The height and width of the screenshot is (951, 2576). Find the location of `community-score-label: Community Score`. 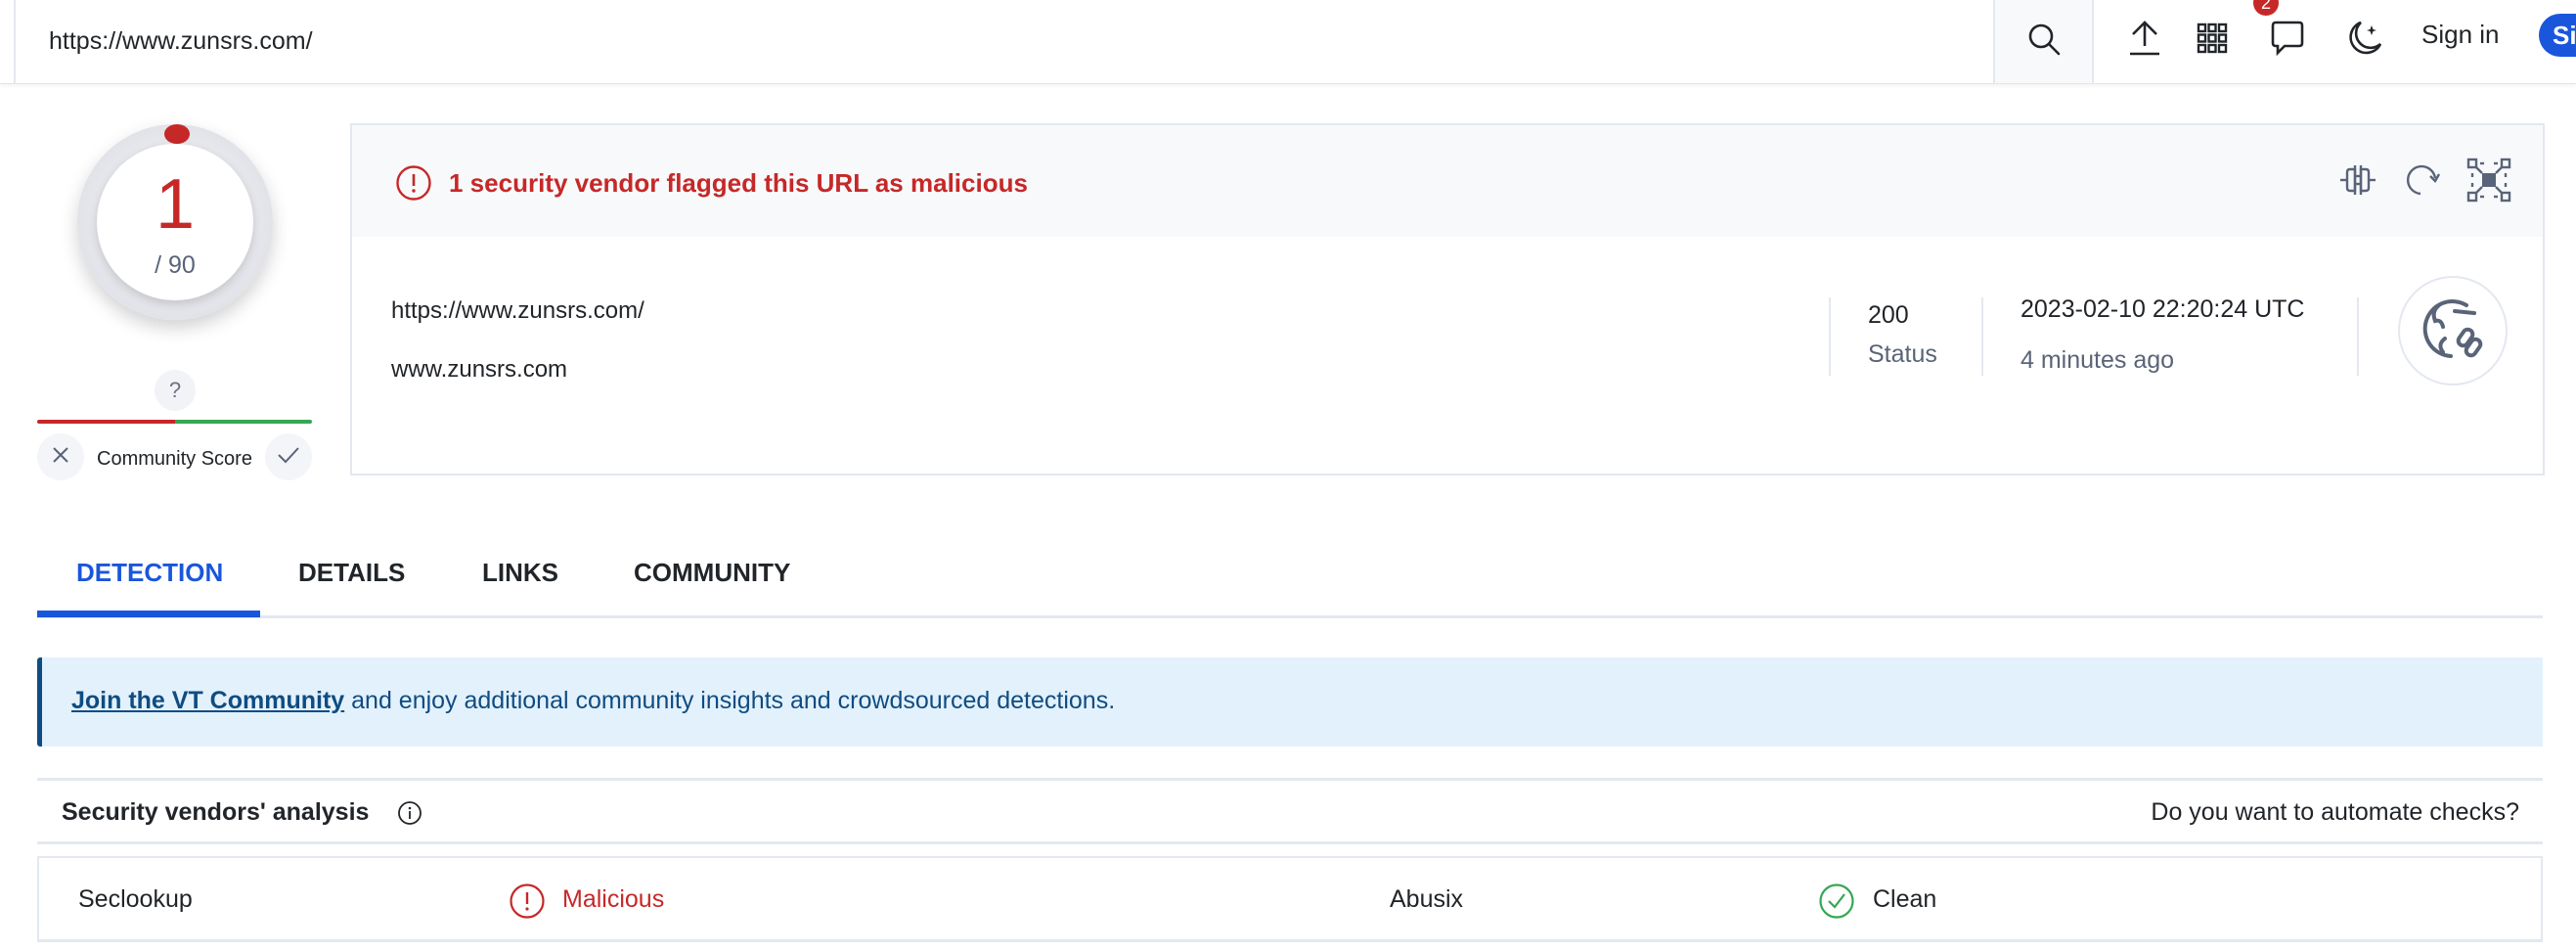

community-score-label: Community Score is located at coordinates (175, 459).